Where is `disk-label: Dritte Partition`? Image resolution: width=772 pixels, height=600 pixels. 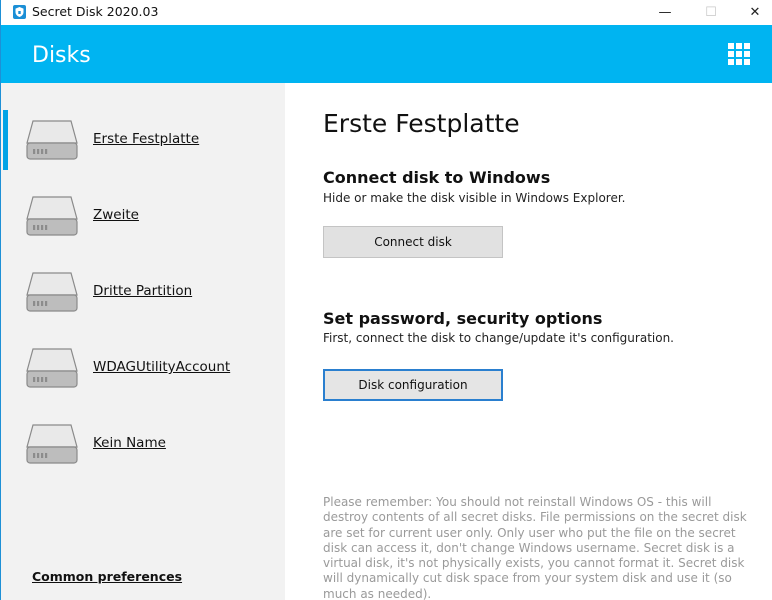 disk-label: Dritte Partition is located at coordinates (142, 291).